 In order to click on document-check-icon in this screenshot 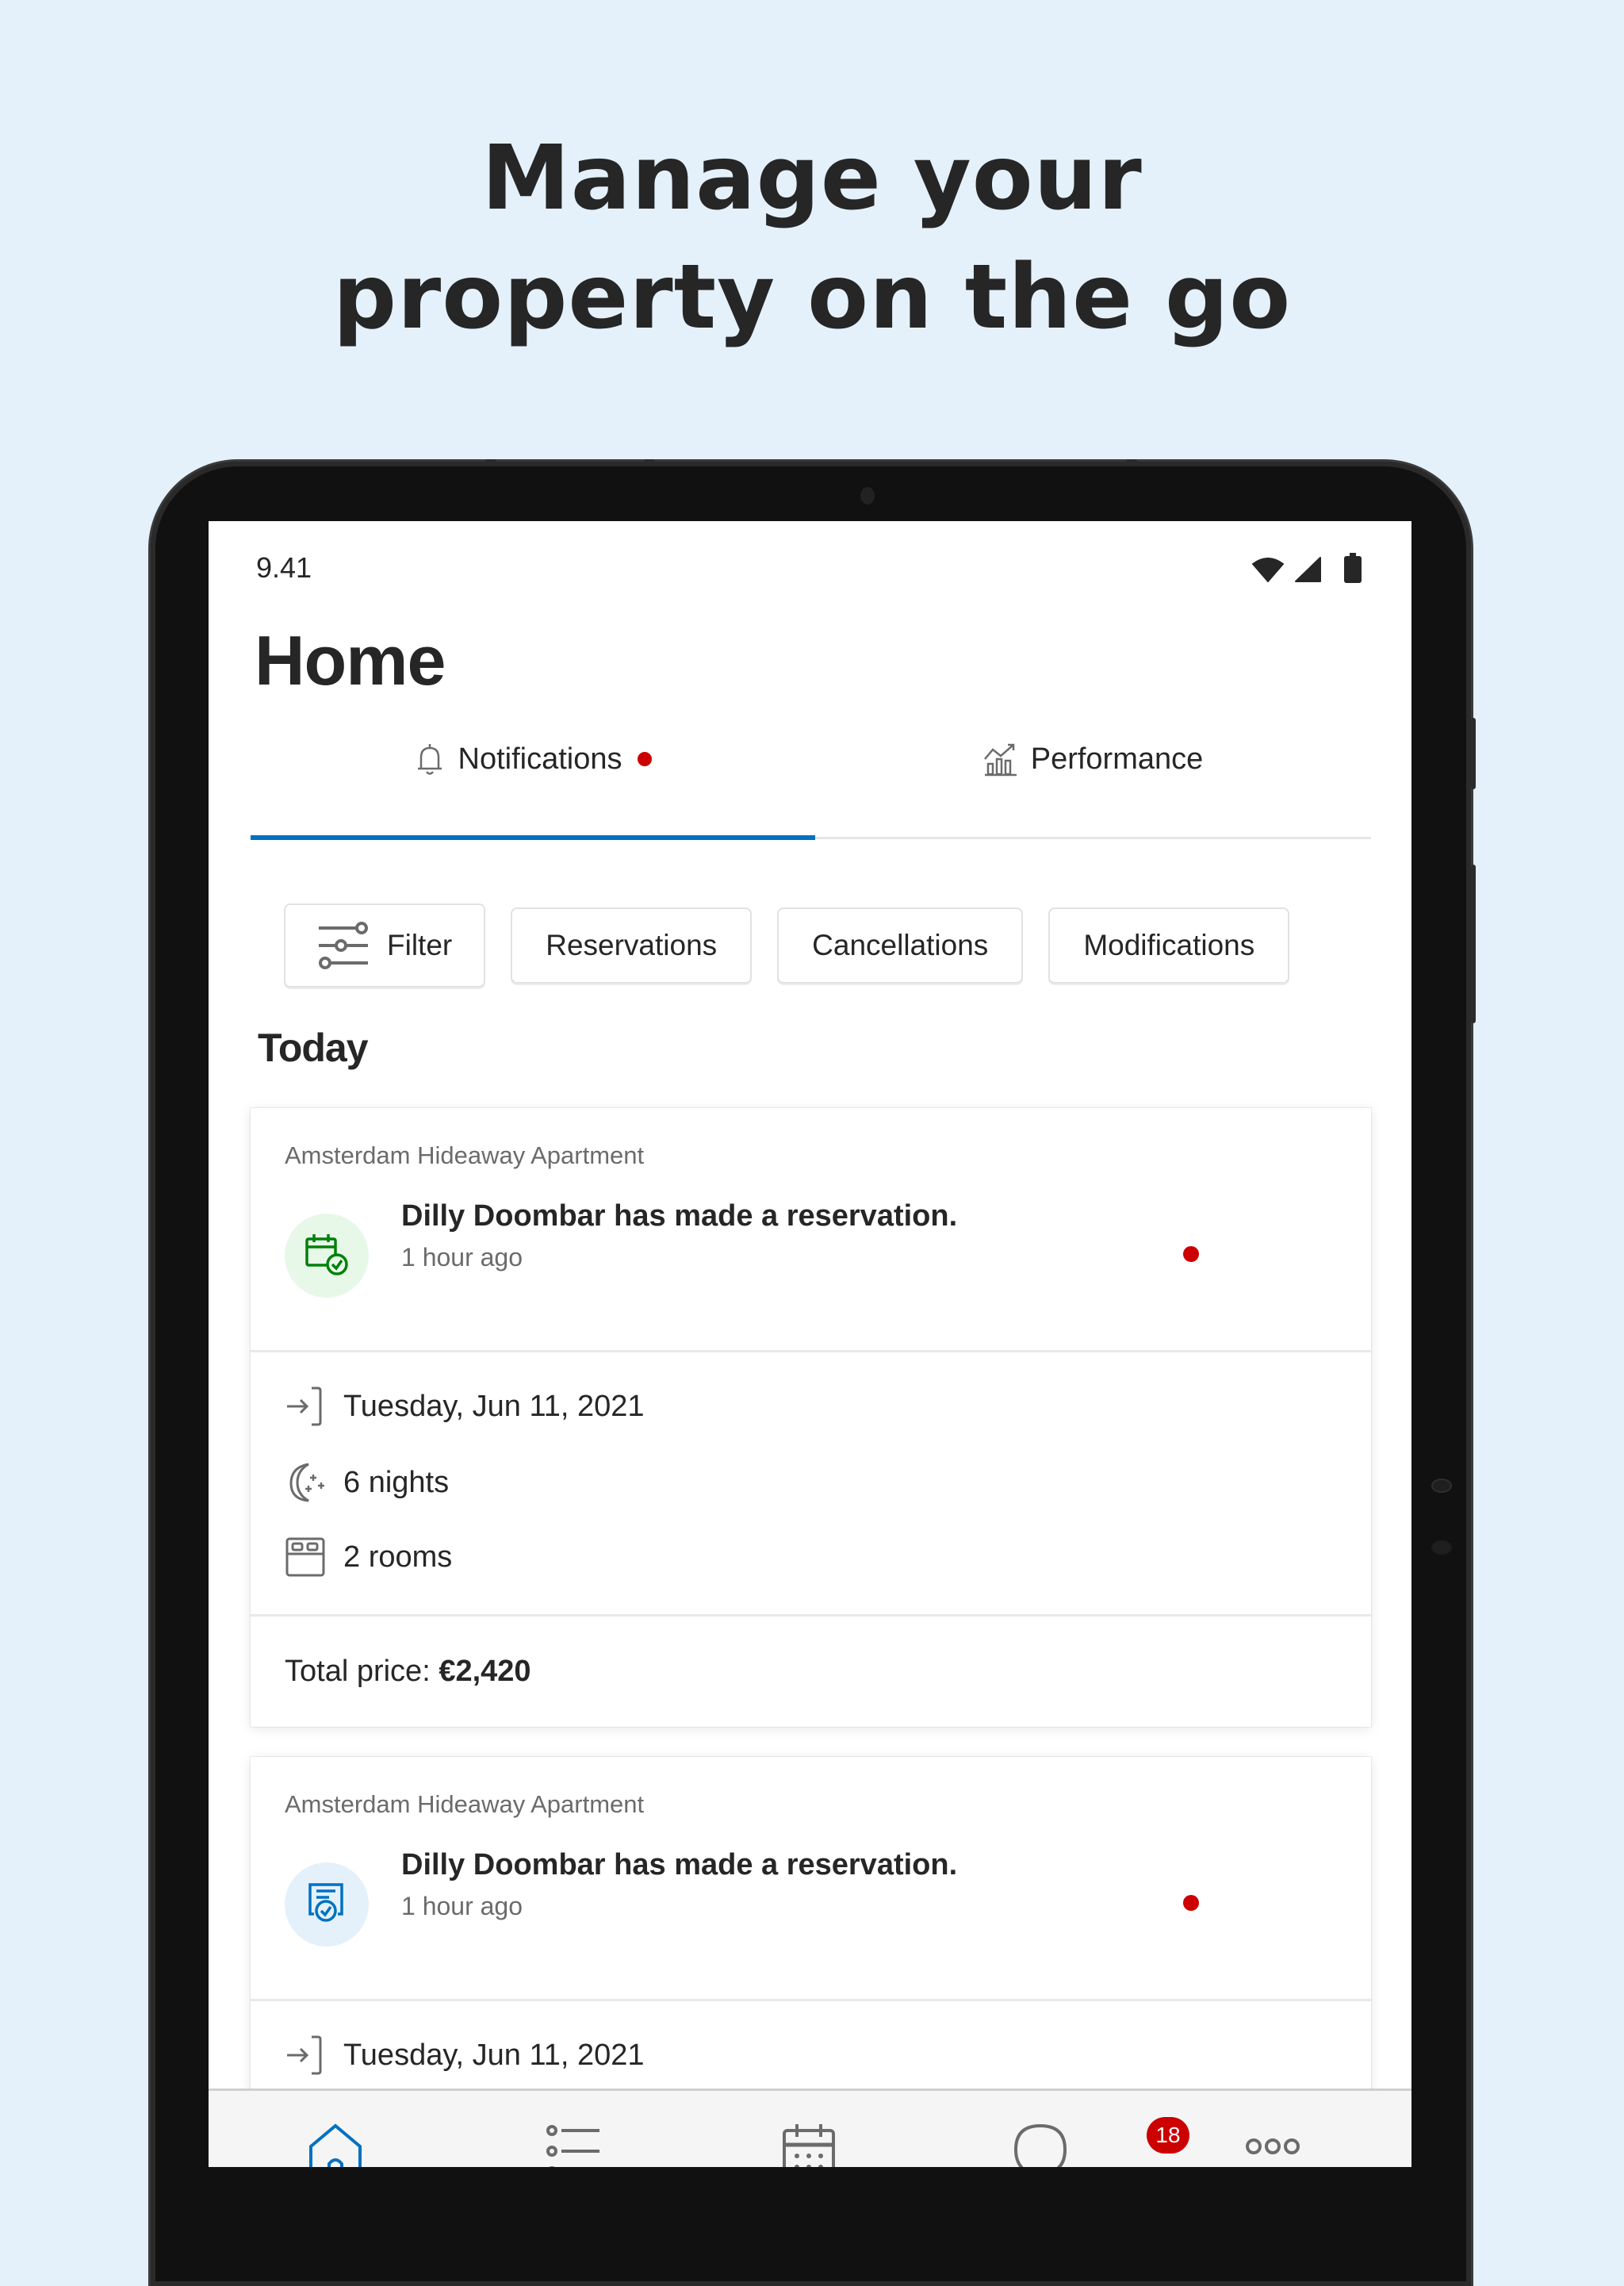, I will do `click(326, 1905)`.